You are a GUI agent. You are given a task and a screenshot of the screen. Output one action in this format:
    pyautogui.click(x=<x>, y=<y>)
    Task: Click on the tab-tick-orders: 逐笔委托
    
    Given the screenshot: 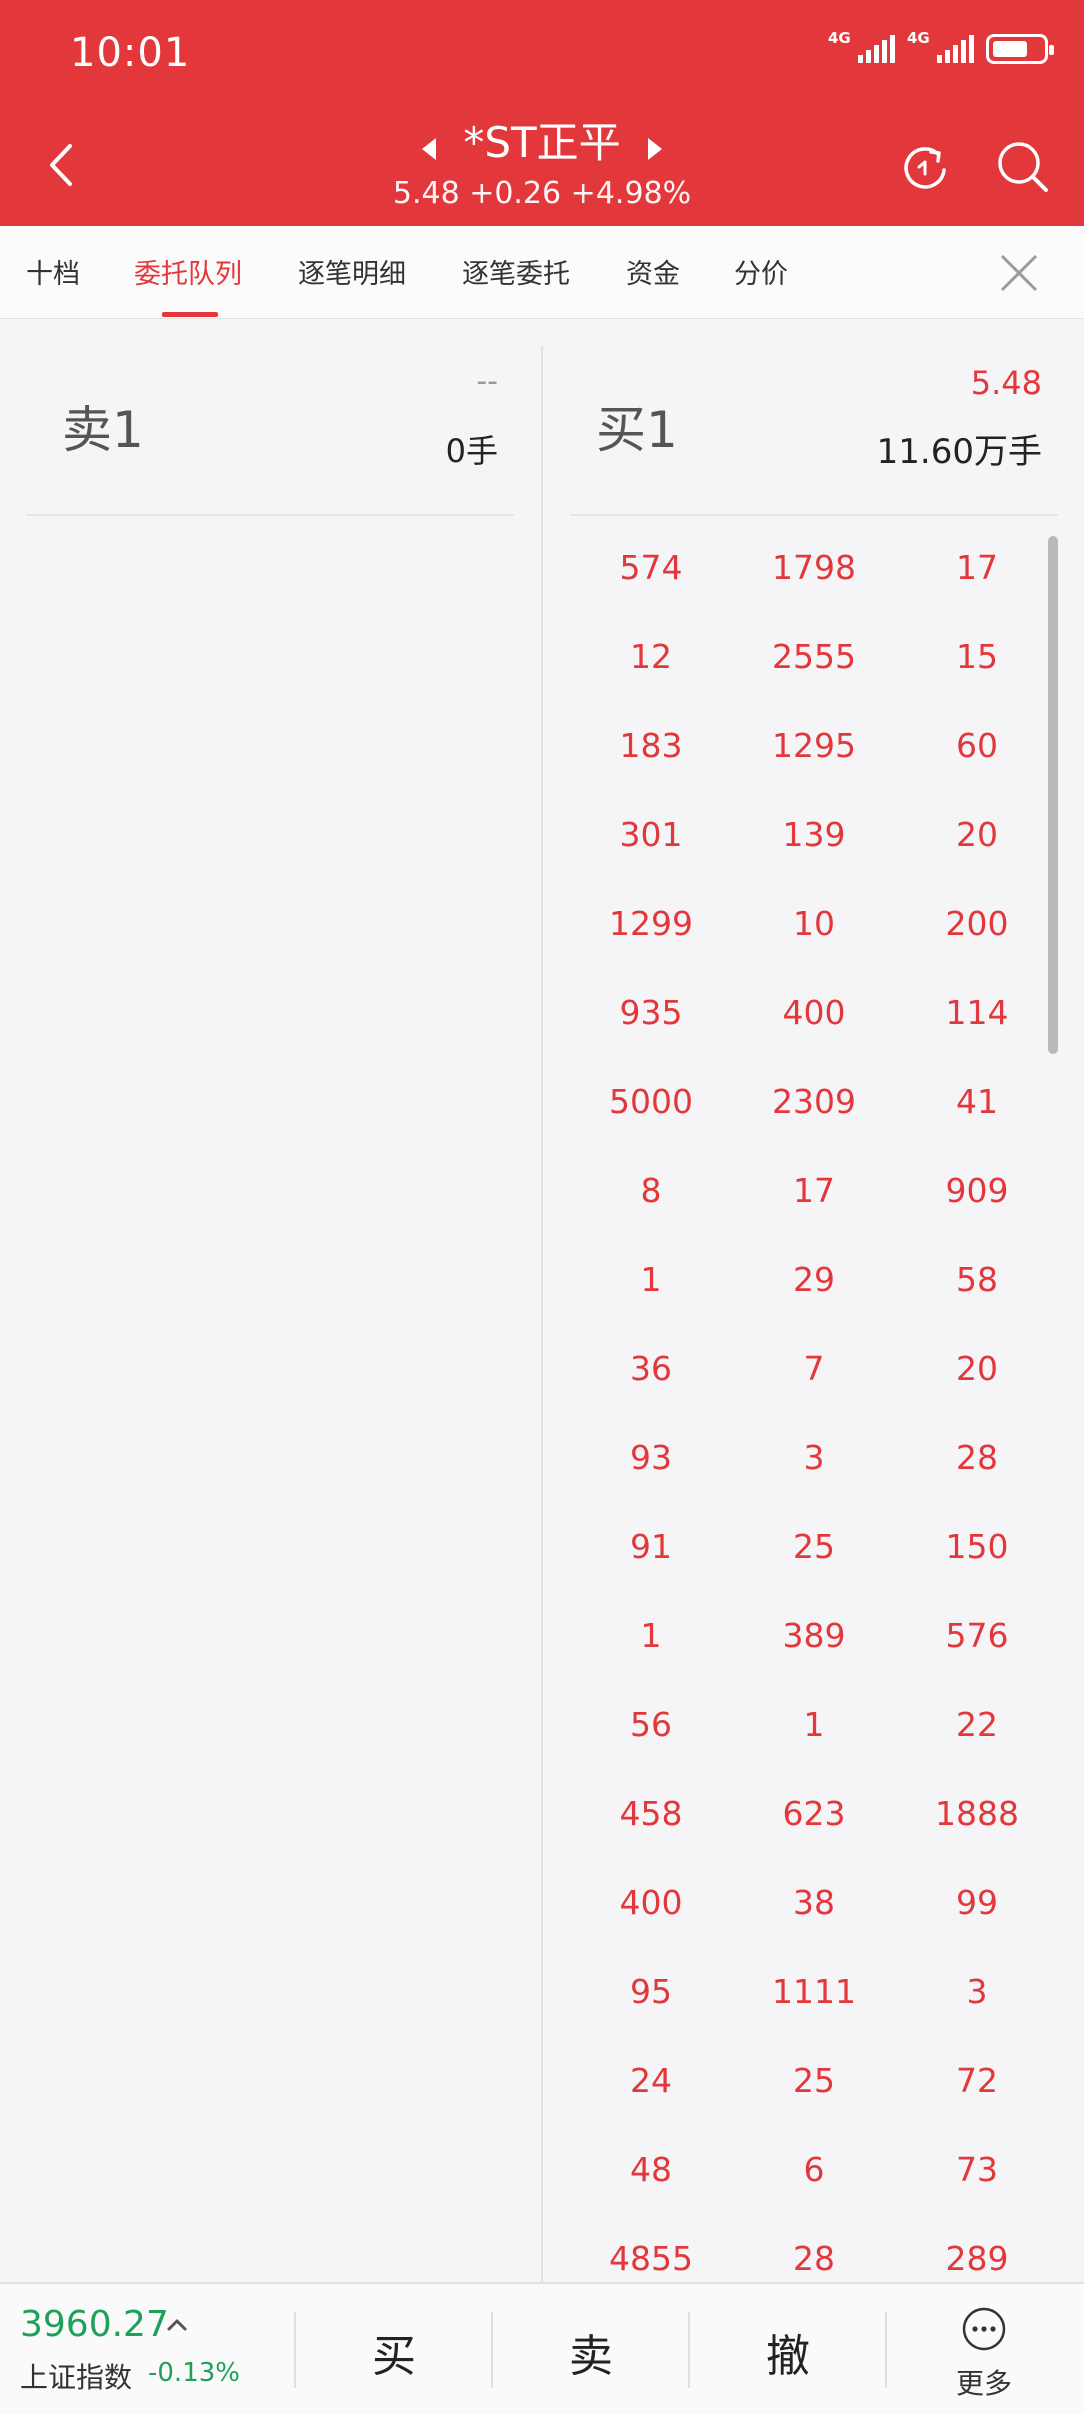 What is the action you would take?
    pyautogui.click(x=516, y=271)
    